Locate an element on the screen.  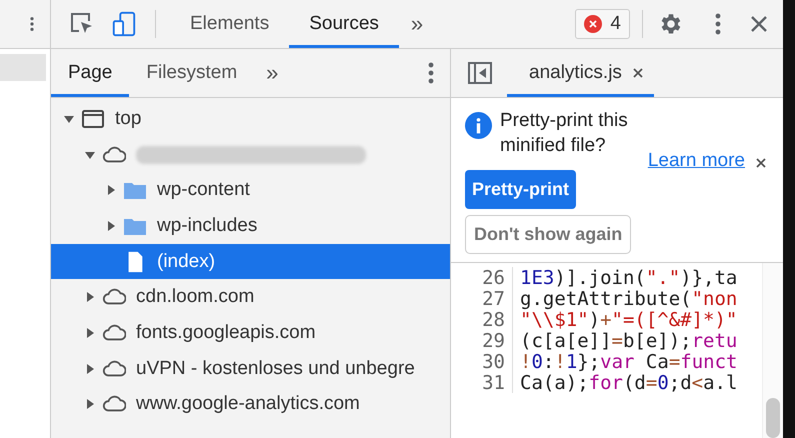
error-icon is located at coordinates (593, 24).